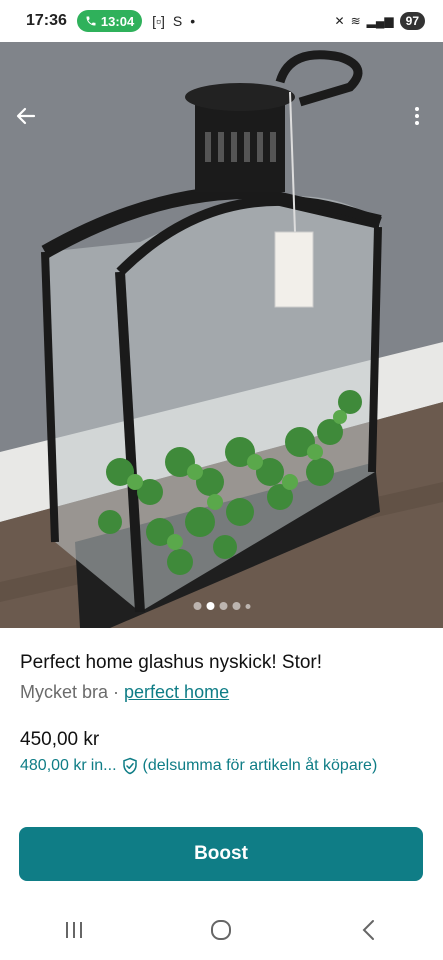 Image resolution: width=443 pixels, height=960 pixels. Describe the element at coordinates (210, 606) in the screenshot. I see `carousel-dot-active` at that location.